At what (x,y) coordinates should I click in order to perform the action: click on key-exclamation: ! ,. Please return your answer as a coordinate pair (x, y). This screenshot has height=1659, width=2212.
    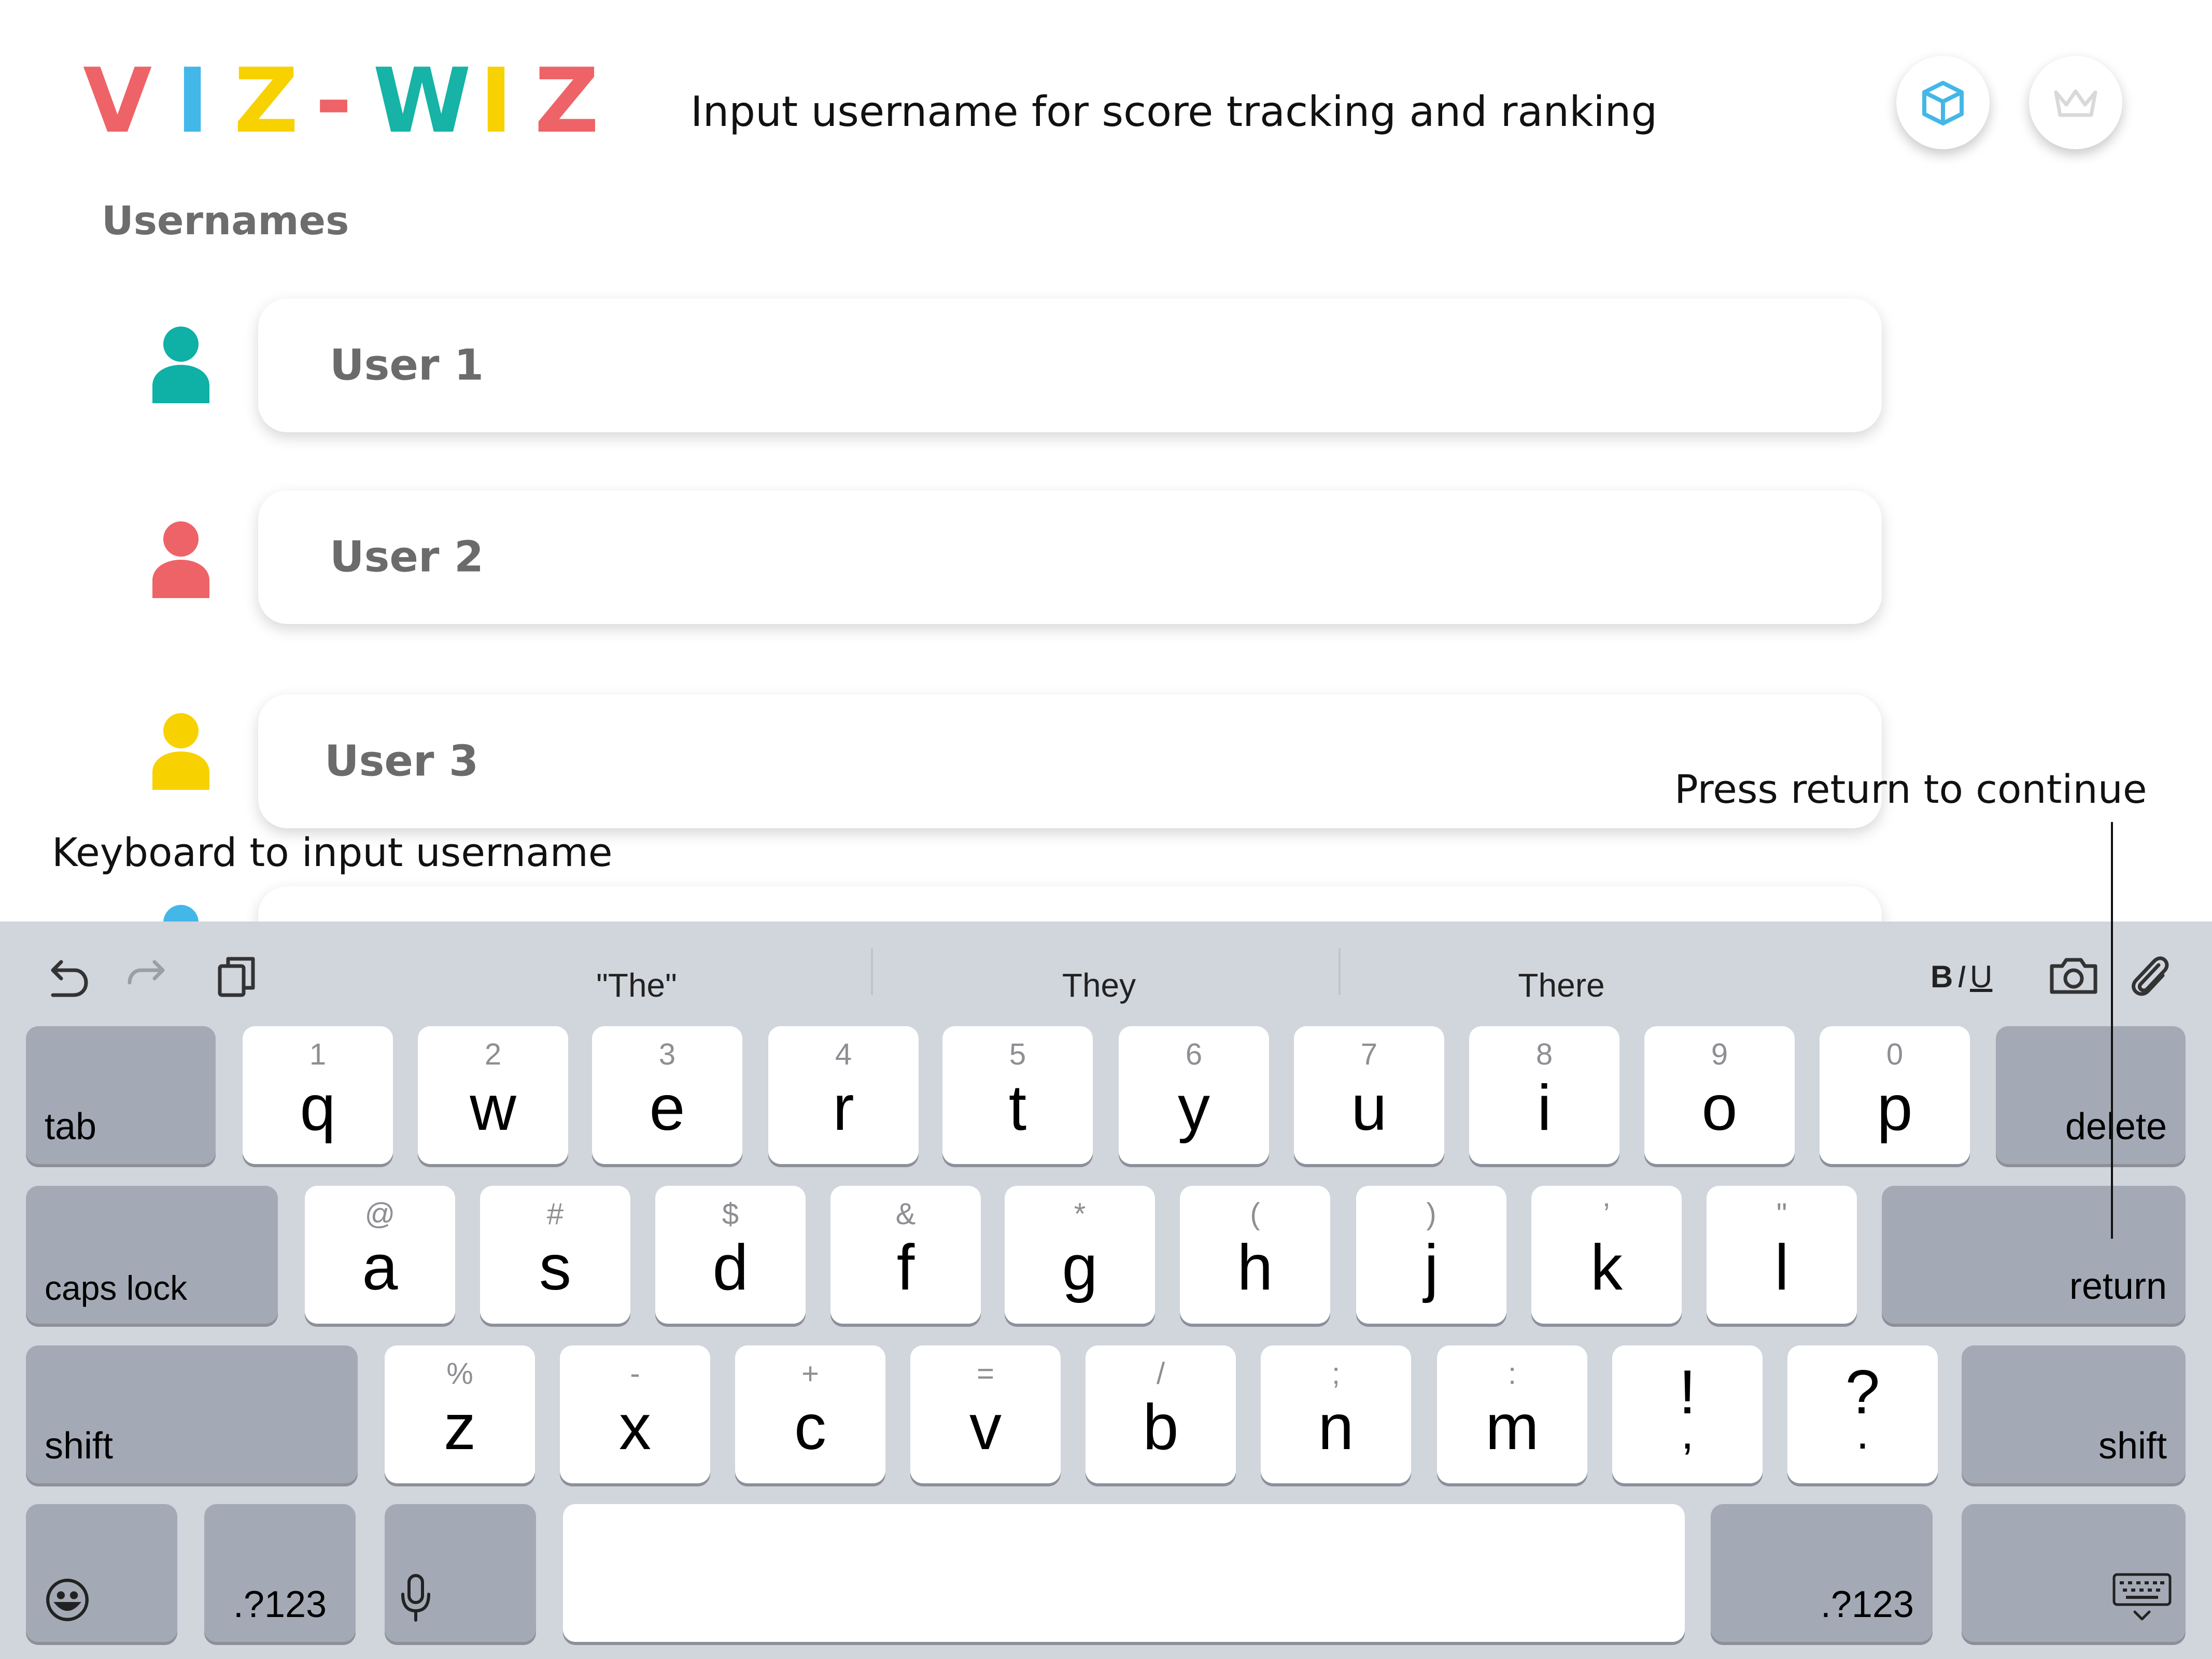
    Looking at the image, I should click on (1687, 1414).